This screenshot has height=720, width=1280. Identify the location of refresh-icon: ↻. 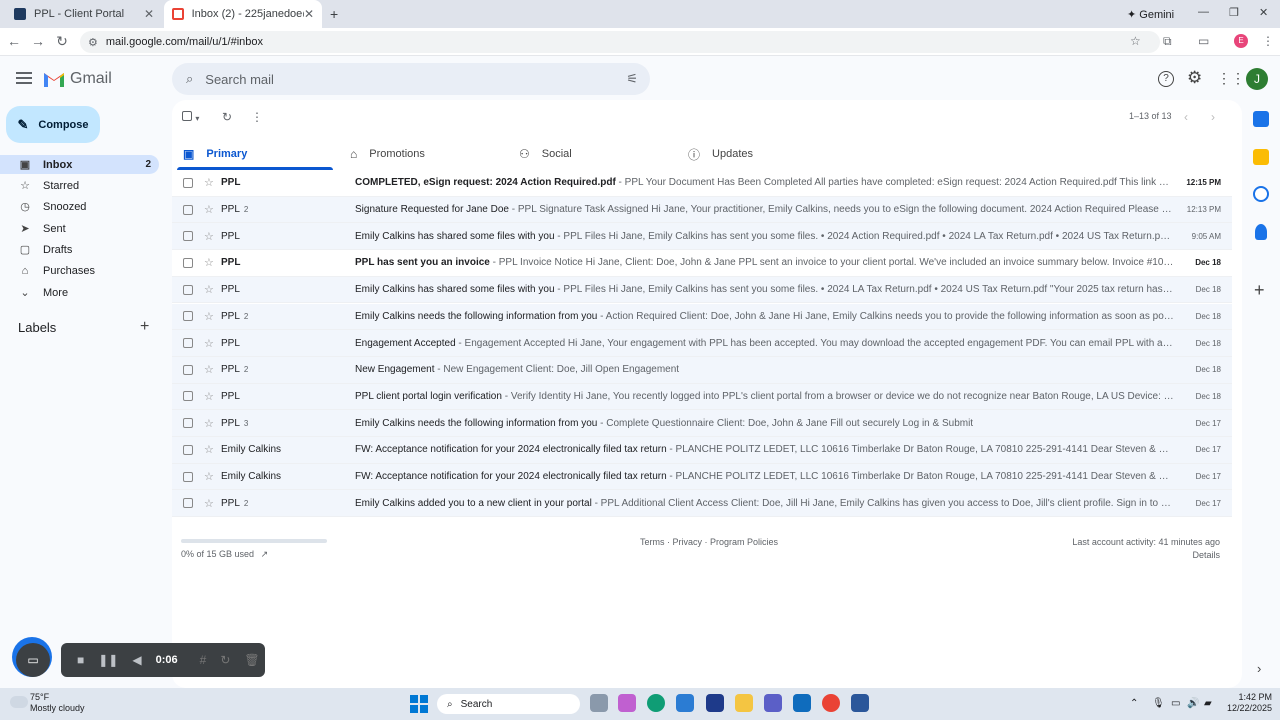
(227, 117).